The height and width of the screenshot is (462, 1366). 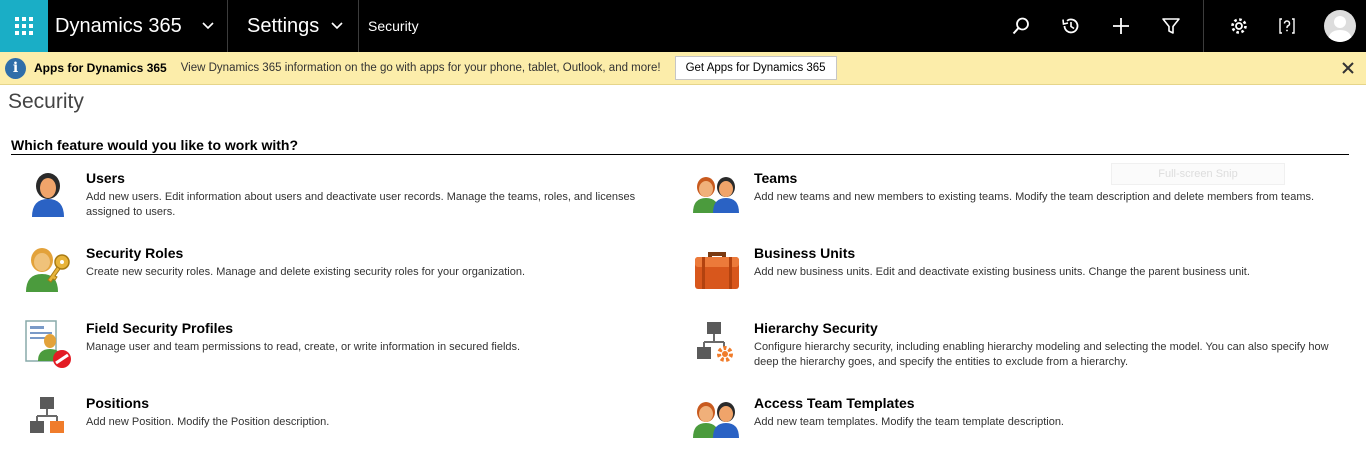 What do you see at coordinates (1287, 26) in the screenshot?
I see `help-icon` at bounding box center [1287, 26].